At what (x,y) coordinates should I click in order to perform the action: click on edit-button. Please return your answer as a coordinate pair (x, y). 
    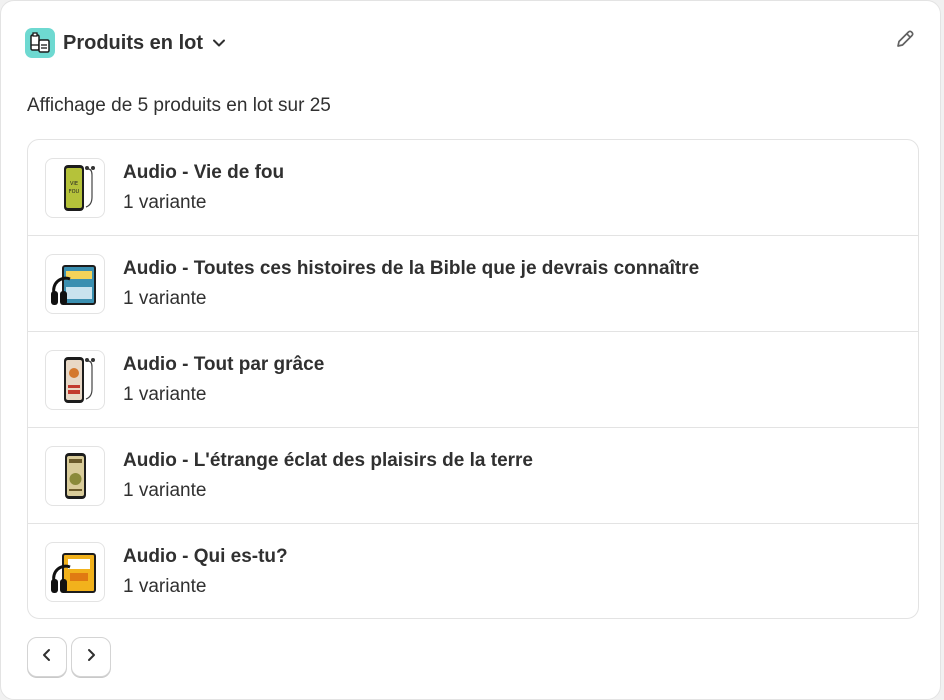
    Looking at the image, I should click on (905, 41).